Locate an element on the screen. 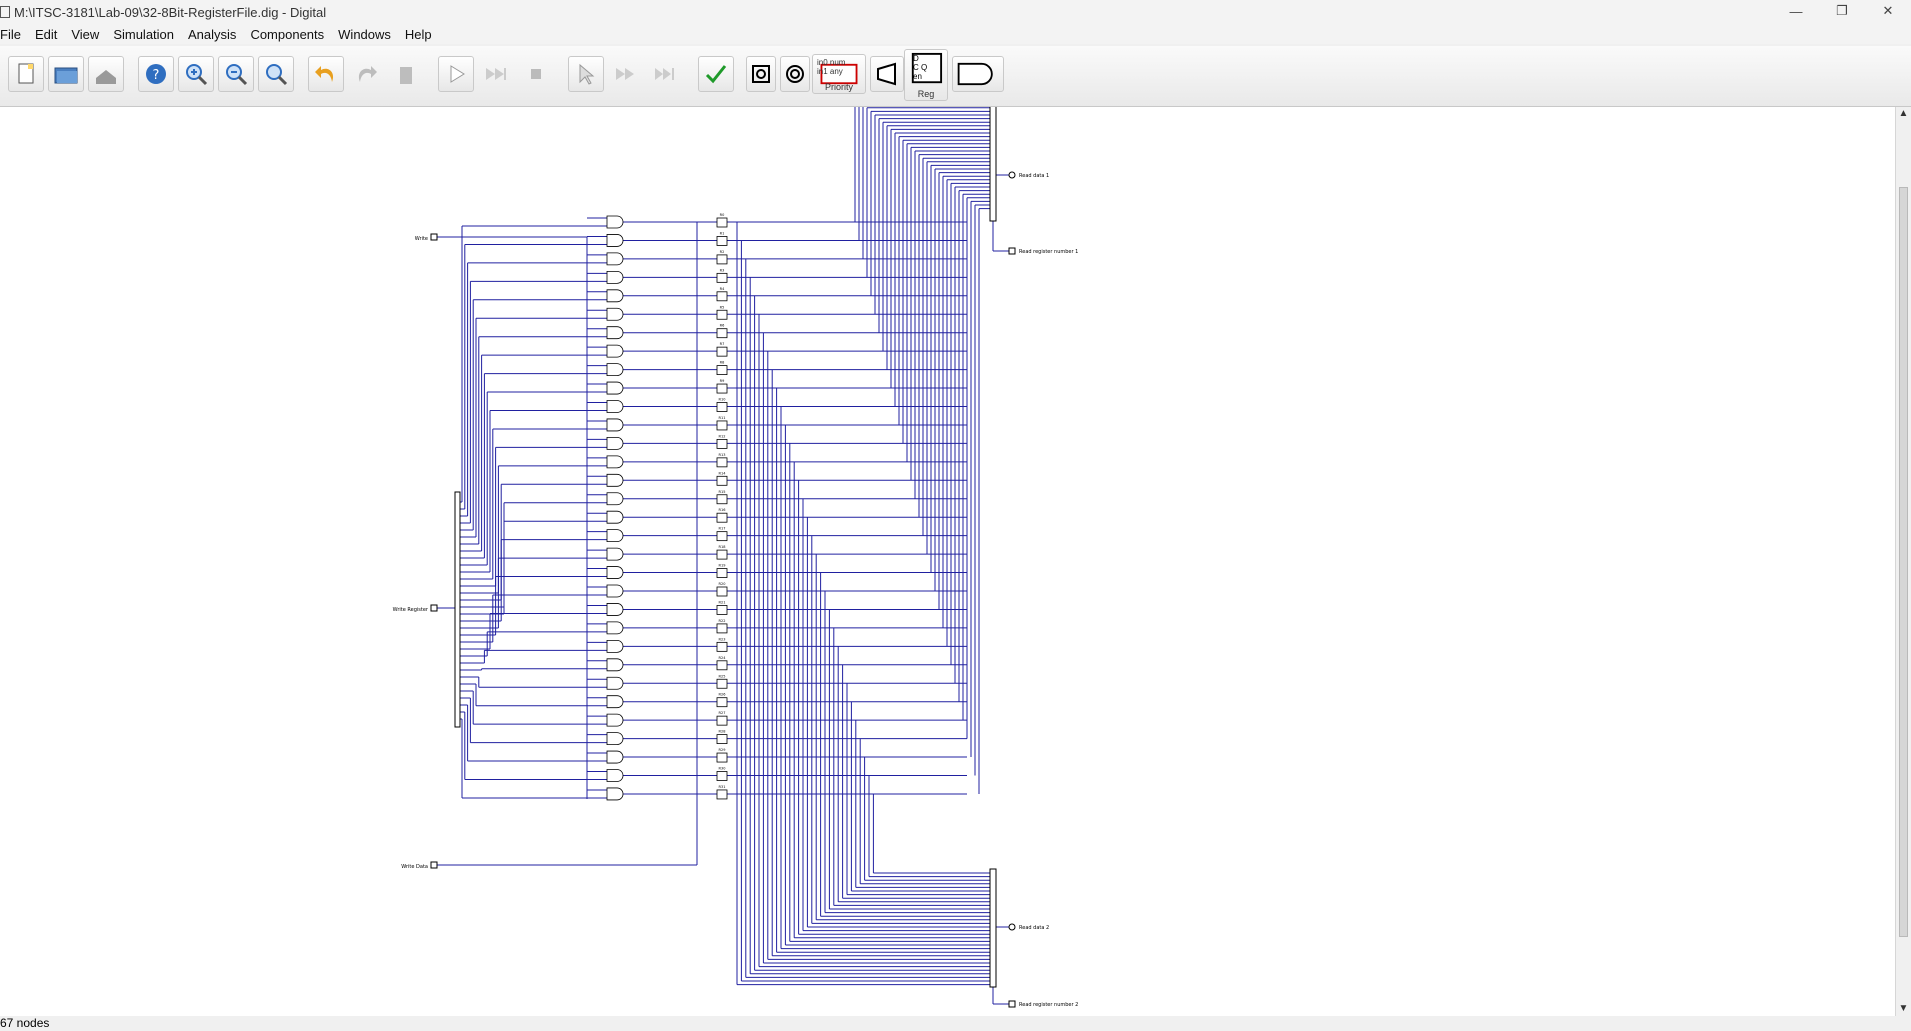 The image size is (1911, 1031). write-input: Write is located at coordinates (426, 237).